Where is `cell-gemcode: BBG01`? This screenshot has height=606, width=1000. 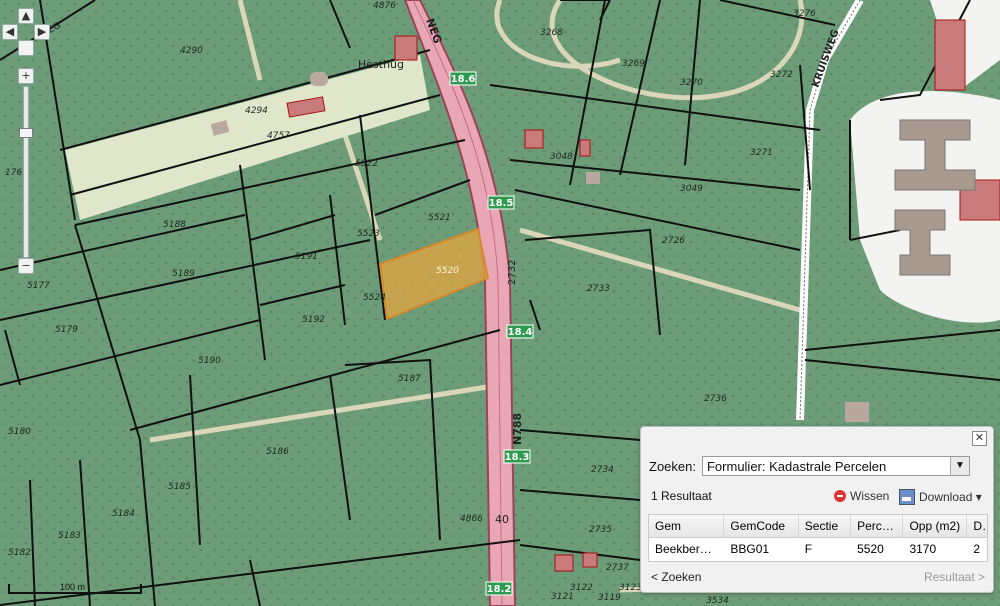 cell-gemcode: BBG01 is located at coordinates (750, 549).